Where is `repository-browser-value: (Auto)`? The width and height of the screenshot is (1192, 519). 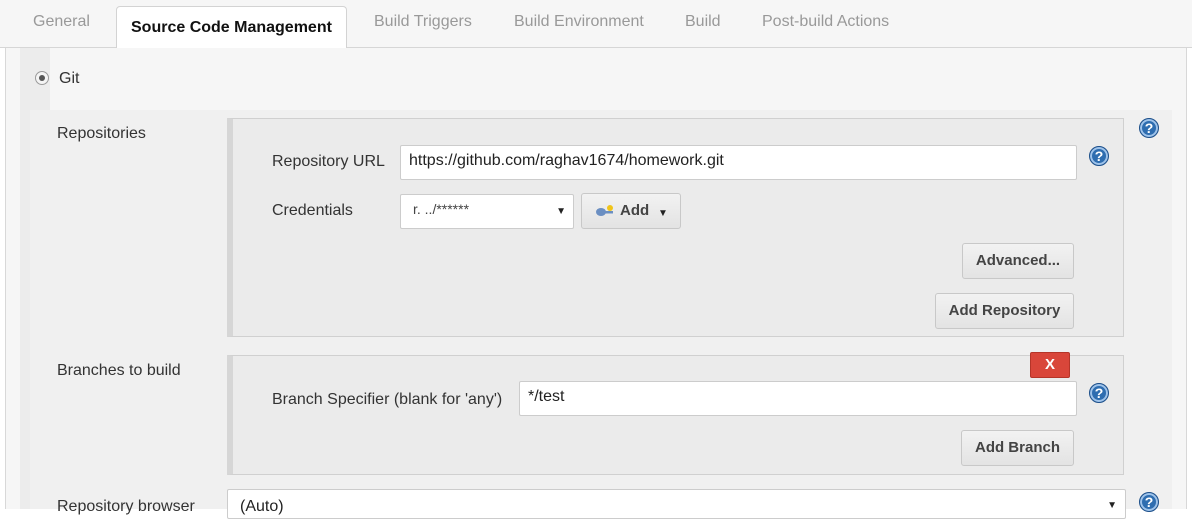 repository-browser-value: (Auto) is located at coordinates (262, 506).